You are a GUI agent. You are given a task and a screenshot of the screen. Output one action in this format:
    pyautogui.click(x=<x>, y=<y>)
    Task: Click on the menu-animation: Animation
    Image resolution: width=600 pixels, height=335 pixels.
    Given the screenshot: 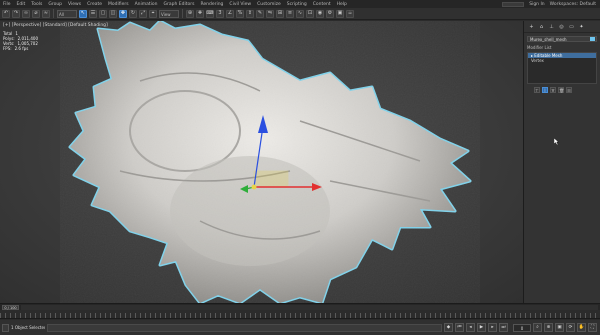 What is the action you would take?
    pyautogui.click(x=146, y=4)
    